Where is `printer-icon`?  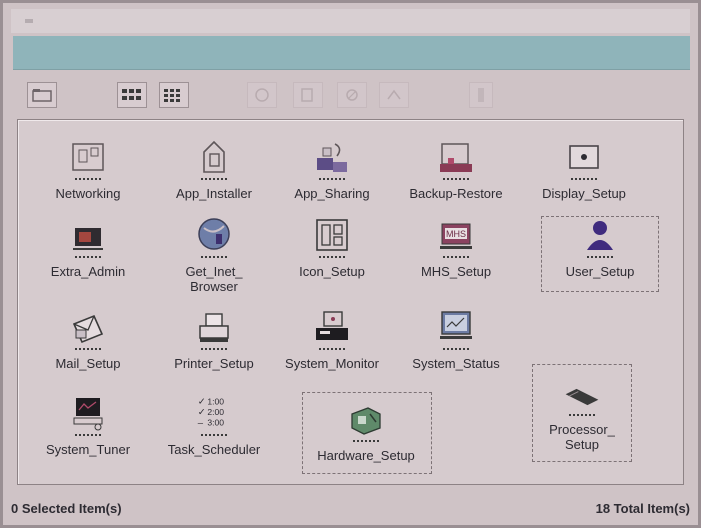
printer-icon is located at coordinates (214, 327).